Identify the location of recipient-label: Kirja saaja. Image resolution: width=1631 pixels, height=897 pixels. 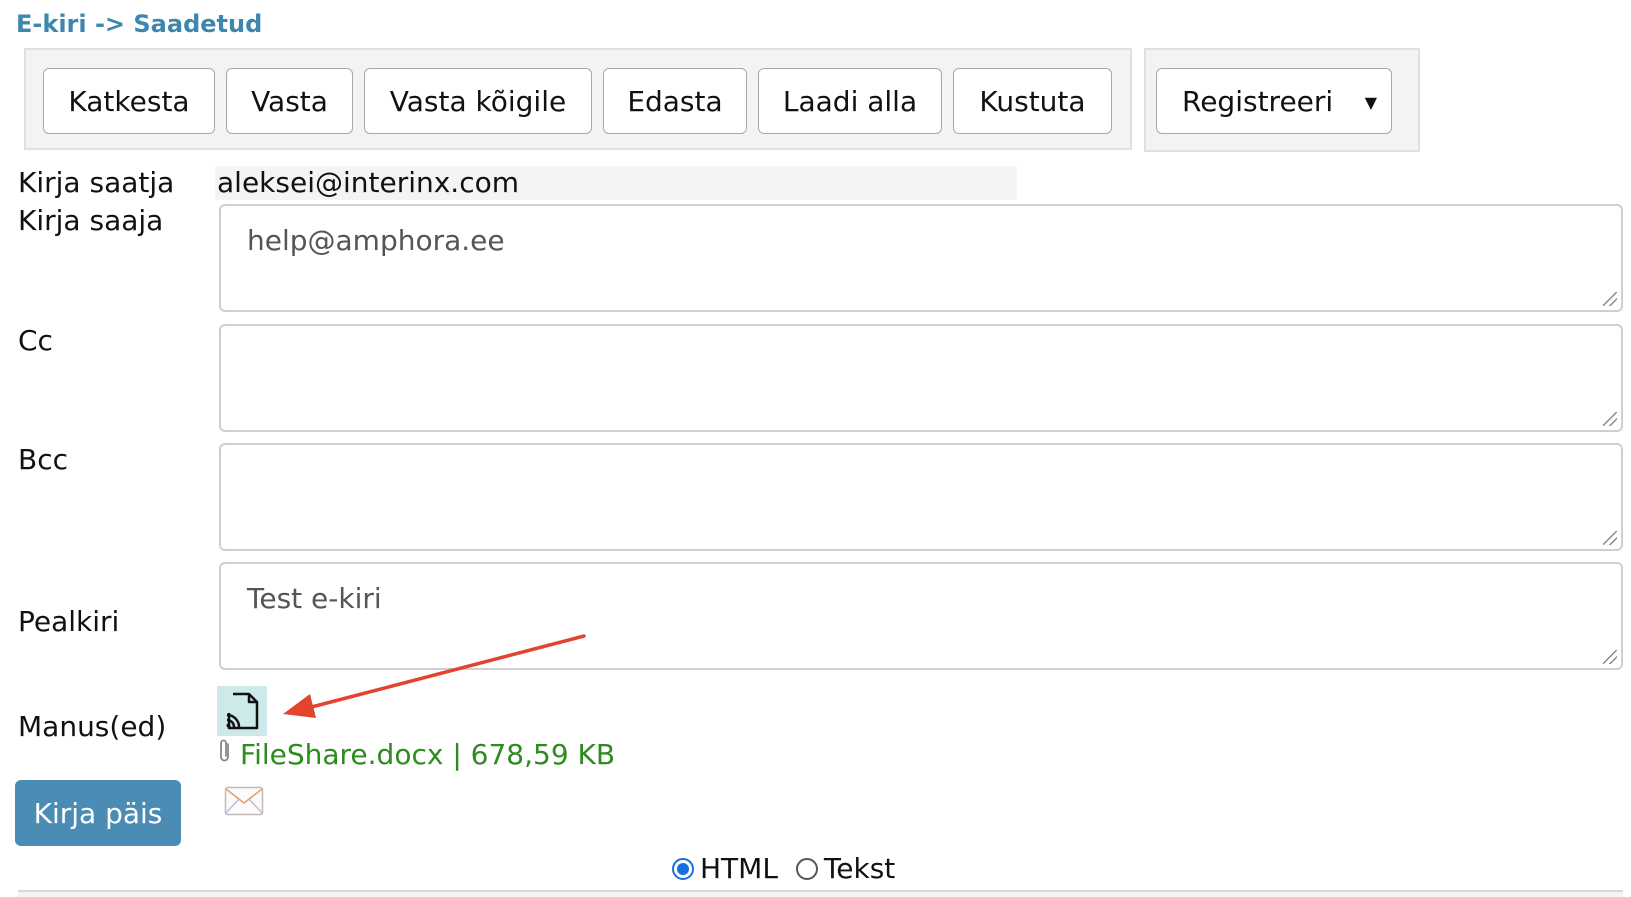
(91, 220).